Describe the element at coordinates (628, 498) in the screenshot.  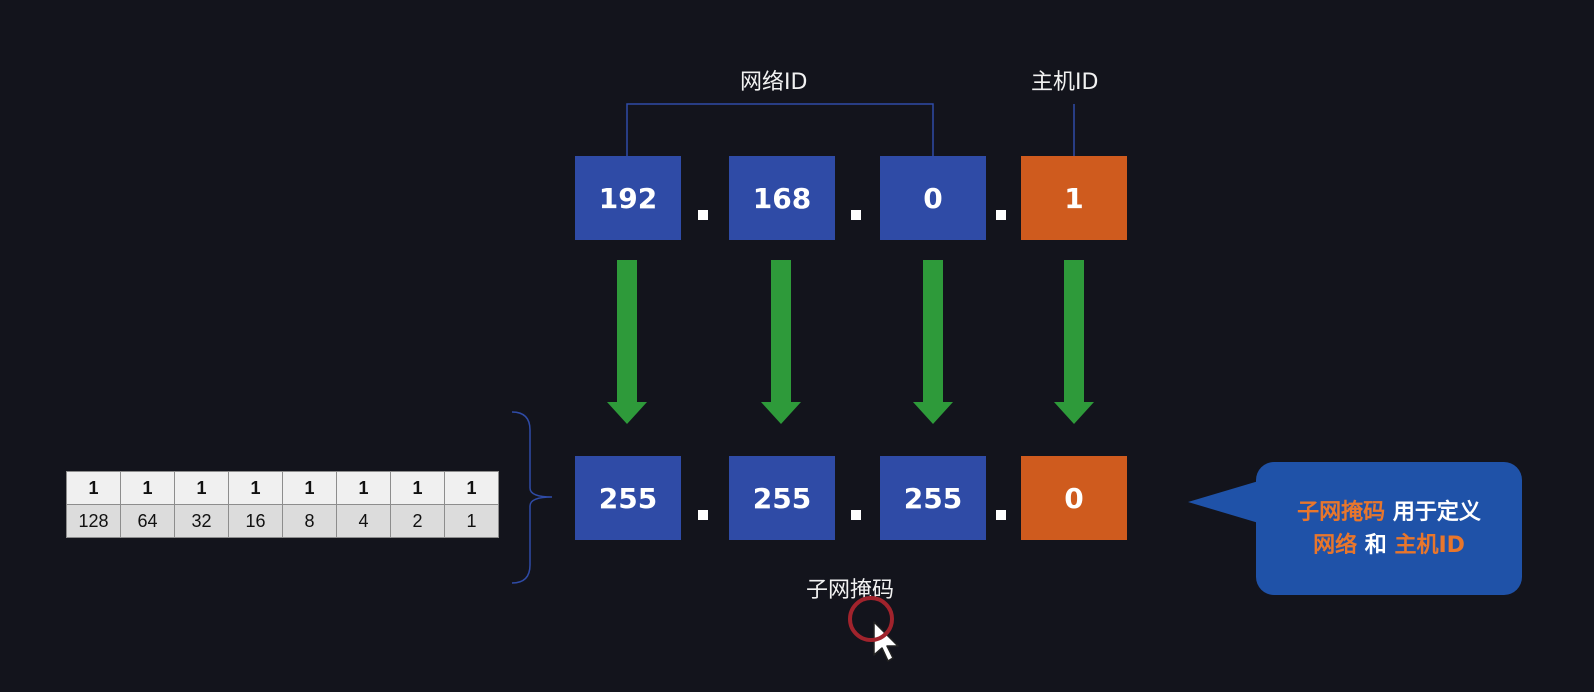
I see `mask-octet-1: 255` at that location.